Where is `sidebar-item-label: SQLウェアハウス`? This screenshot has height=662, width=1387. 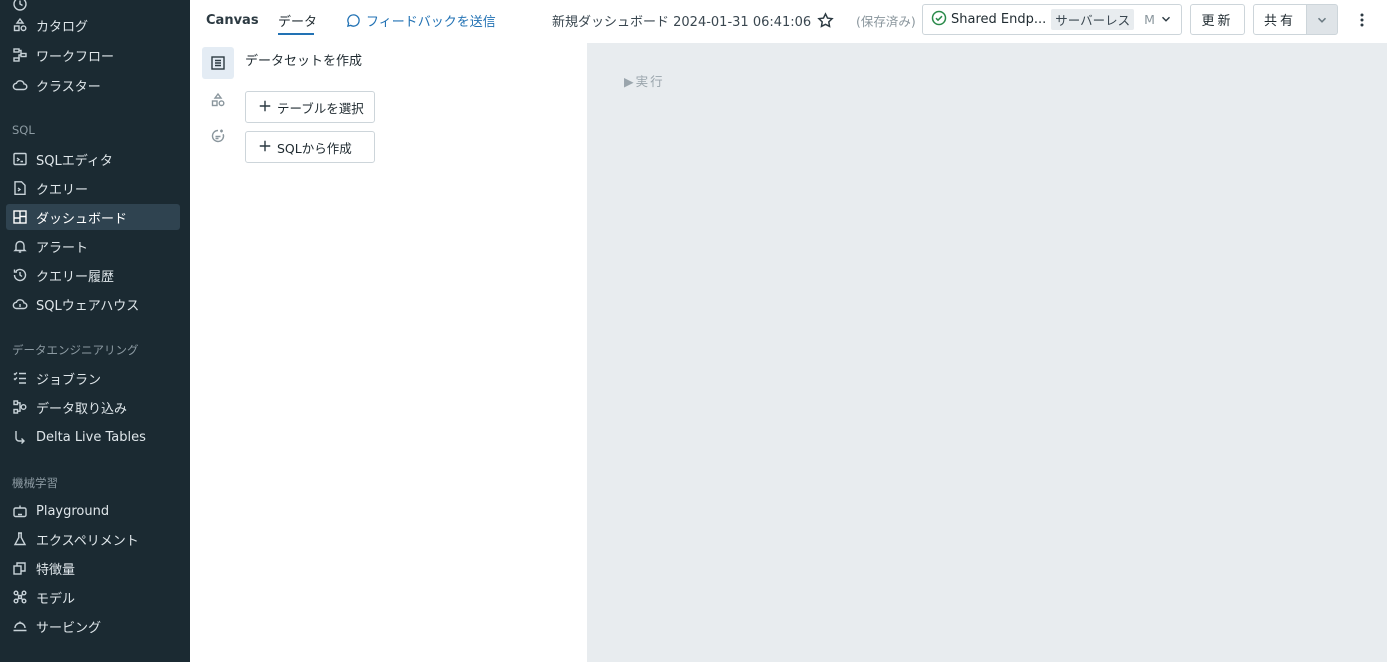 sidebar-item-label: SQLウェアハウス is located at coordinates (88, 306).